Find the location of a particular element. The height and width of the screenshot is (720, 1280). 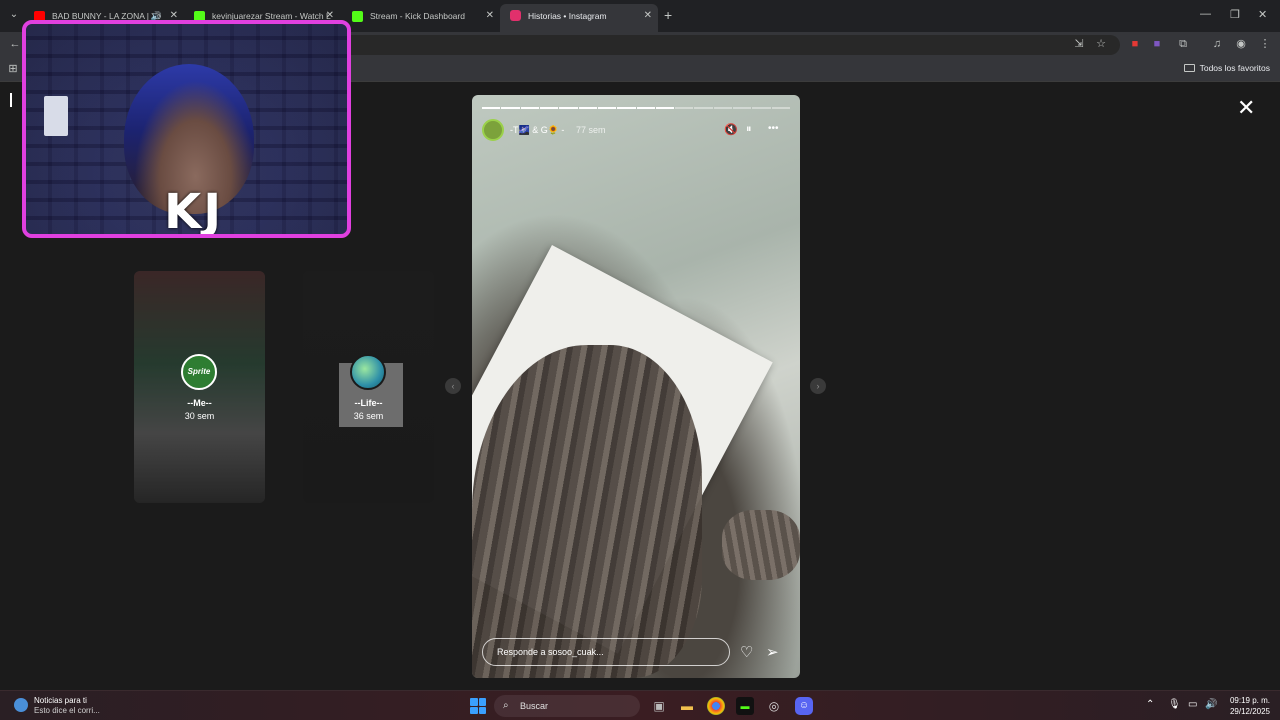

extension-badge-icon: ■ is located at coordinates (1135, 44).